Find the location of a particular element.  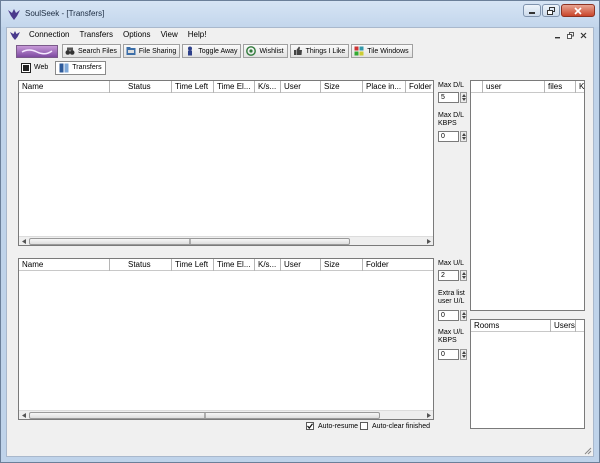

tile-windows-button: Tile Windows is located at coordinates (382, 51).